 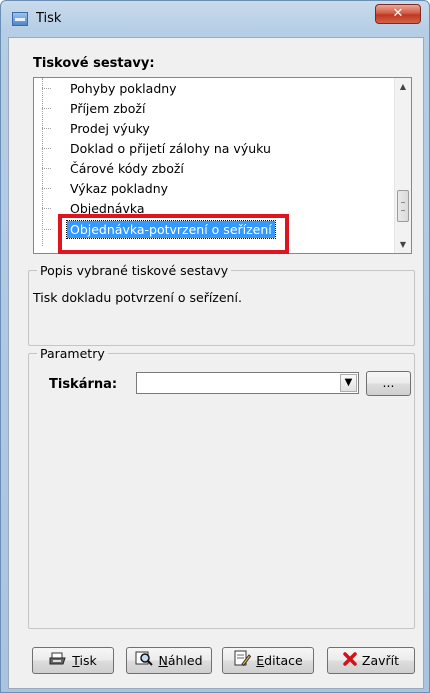 I want to click on list-item: Příjem zboží, so click(x=93, y=108).